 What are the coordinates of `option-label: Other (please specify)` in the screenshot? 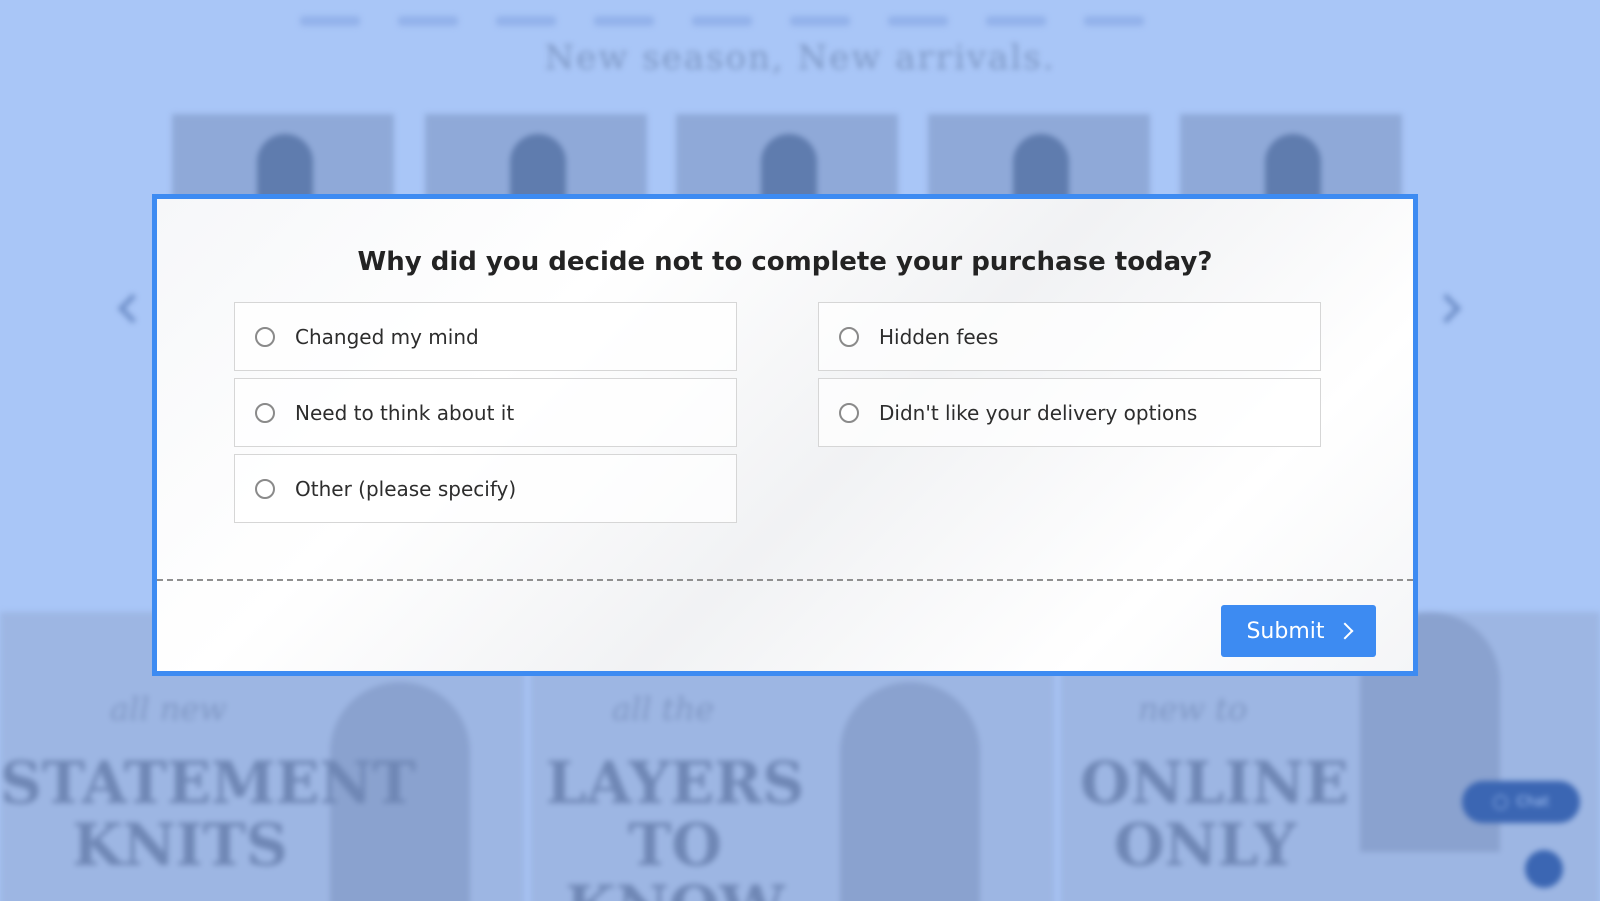 It's located at (406, 488).